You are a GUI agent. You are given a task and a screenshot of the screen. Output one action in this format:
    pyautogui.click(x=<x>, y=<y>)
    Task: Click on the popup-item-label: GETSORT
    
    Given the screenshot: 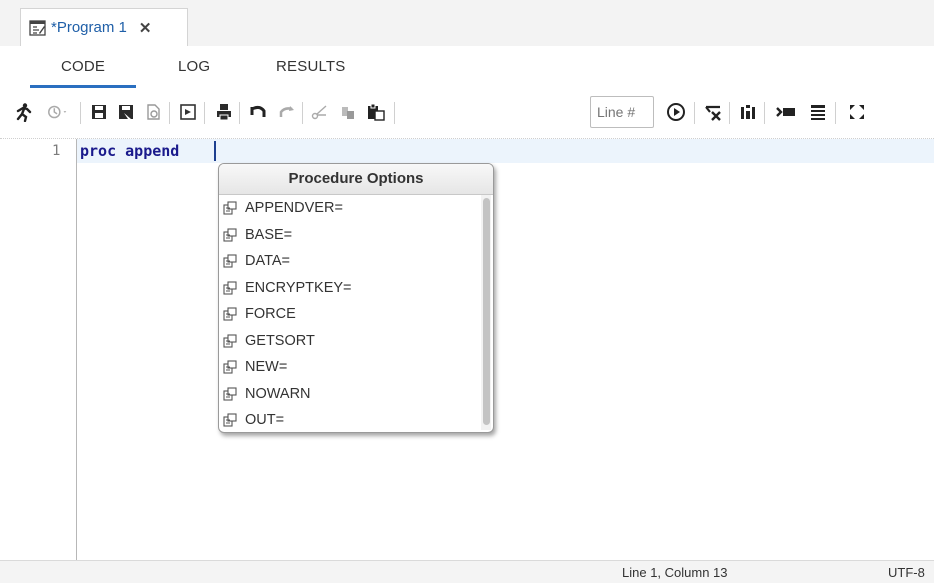 What is the action you would take?
    pyautogui.click(x=280, y=340)
    